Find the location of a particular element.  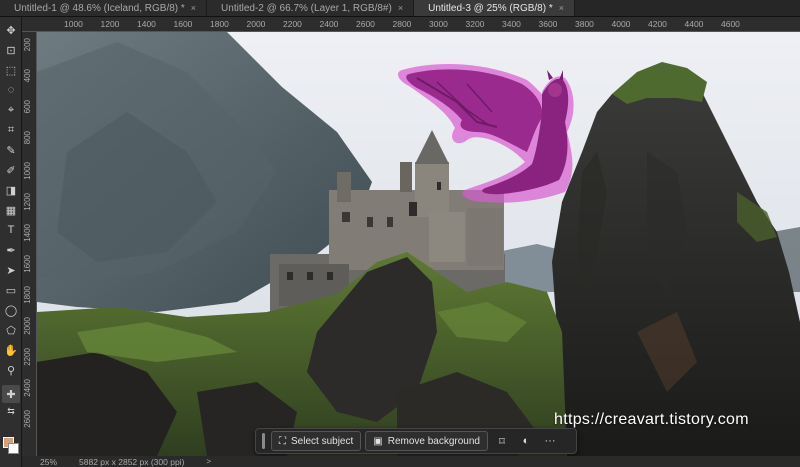

background-color-swatch is located at coordinates (13, 448).